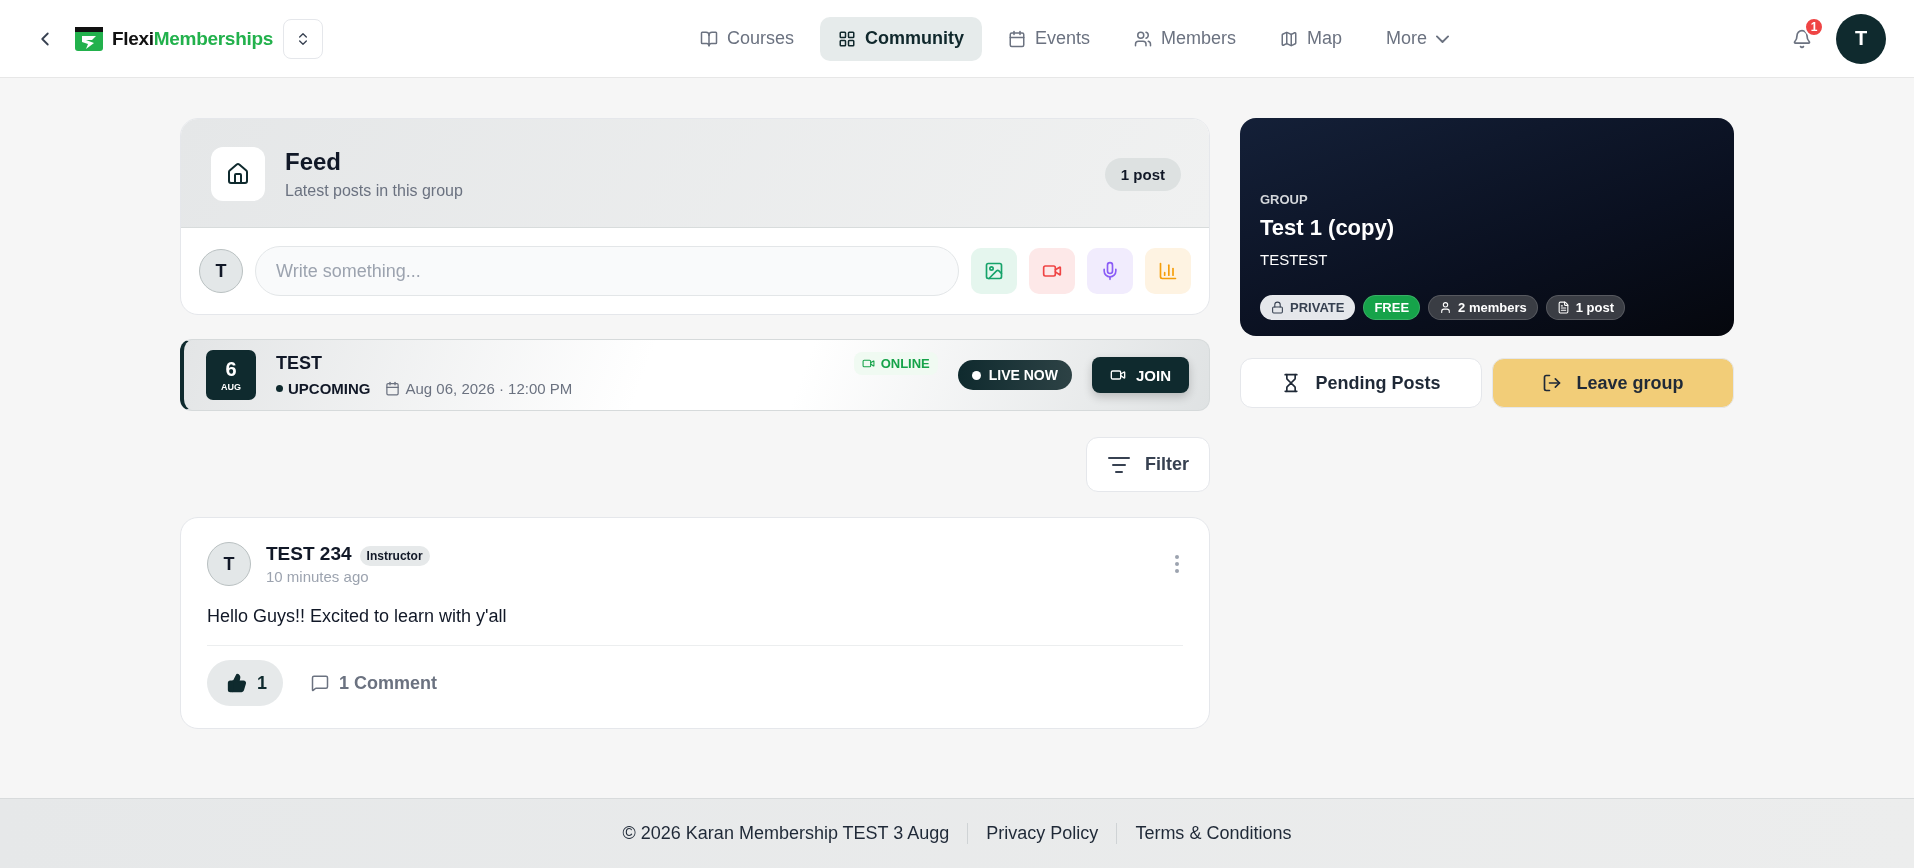 The image size is (1914, 868). What do you see at coordinates (1048, 38) in the screenshot?
I see `nav-tab: Events` at bounding box center [1048, 38].